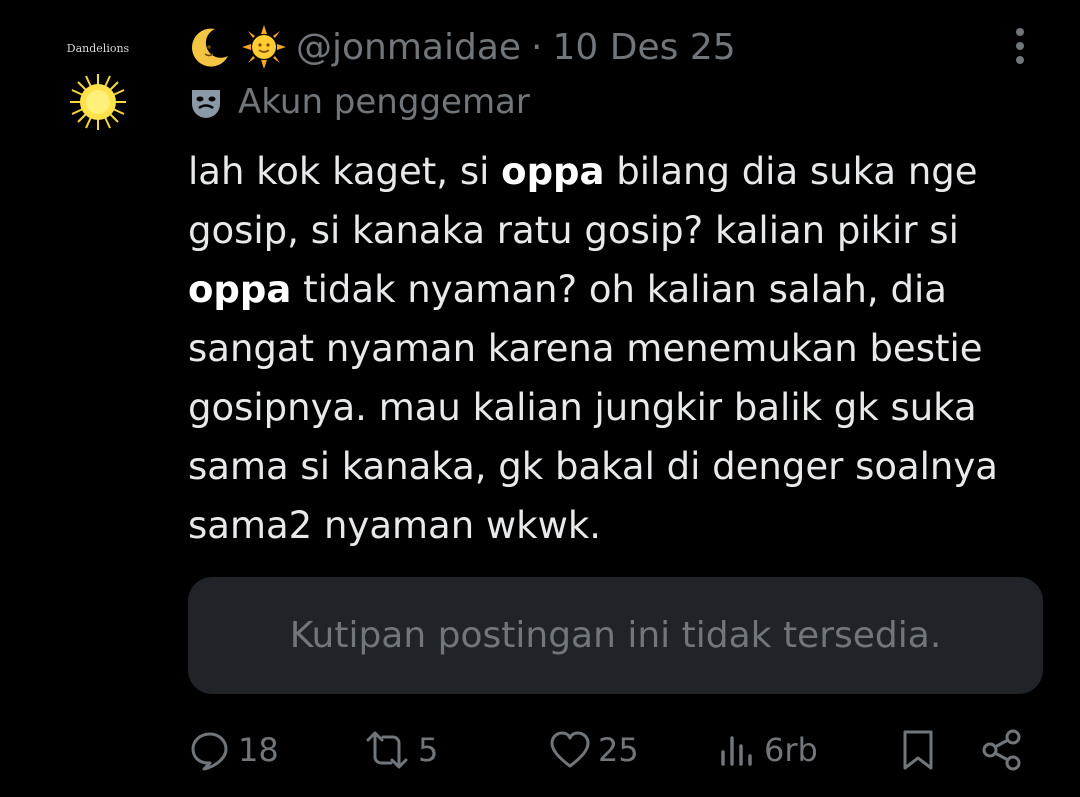 The image size is (1080, 797). Describe the element at coordinates (791, 750) in the screenshot. I see `views-count: 6rb` at that location.